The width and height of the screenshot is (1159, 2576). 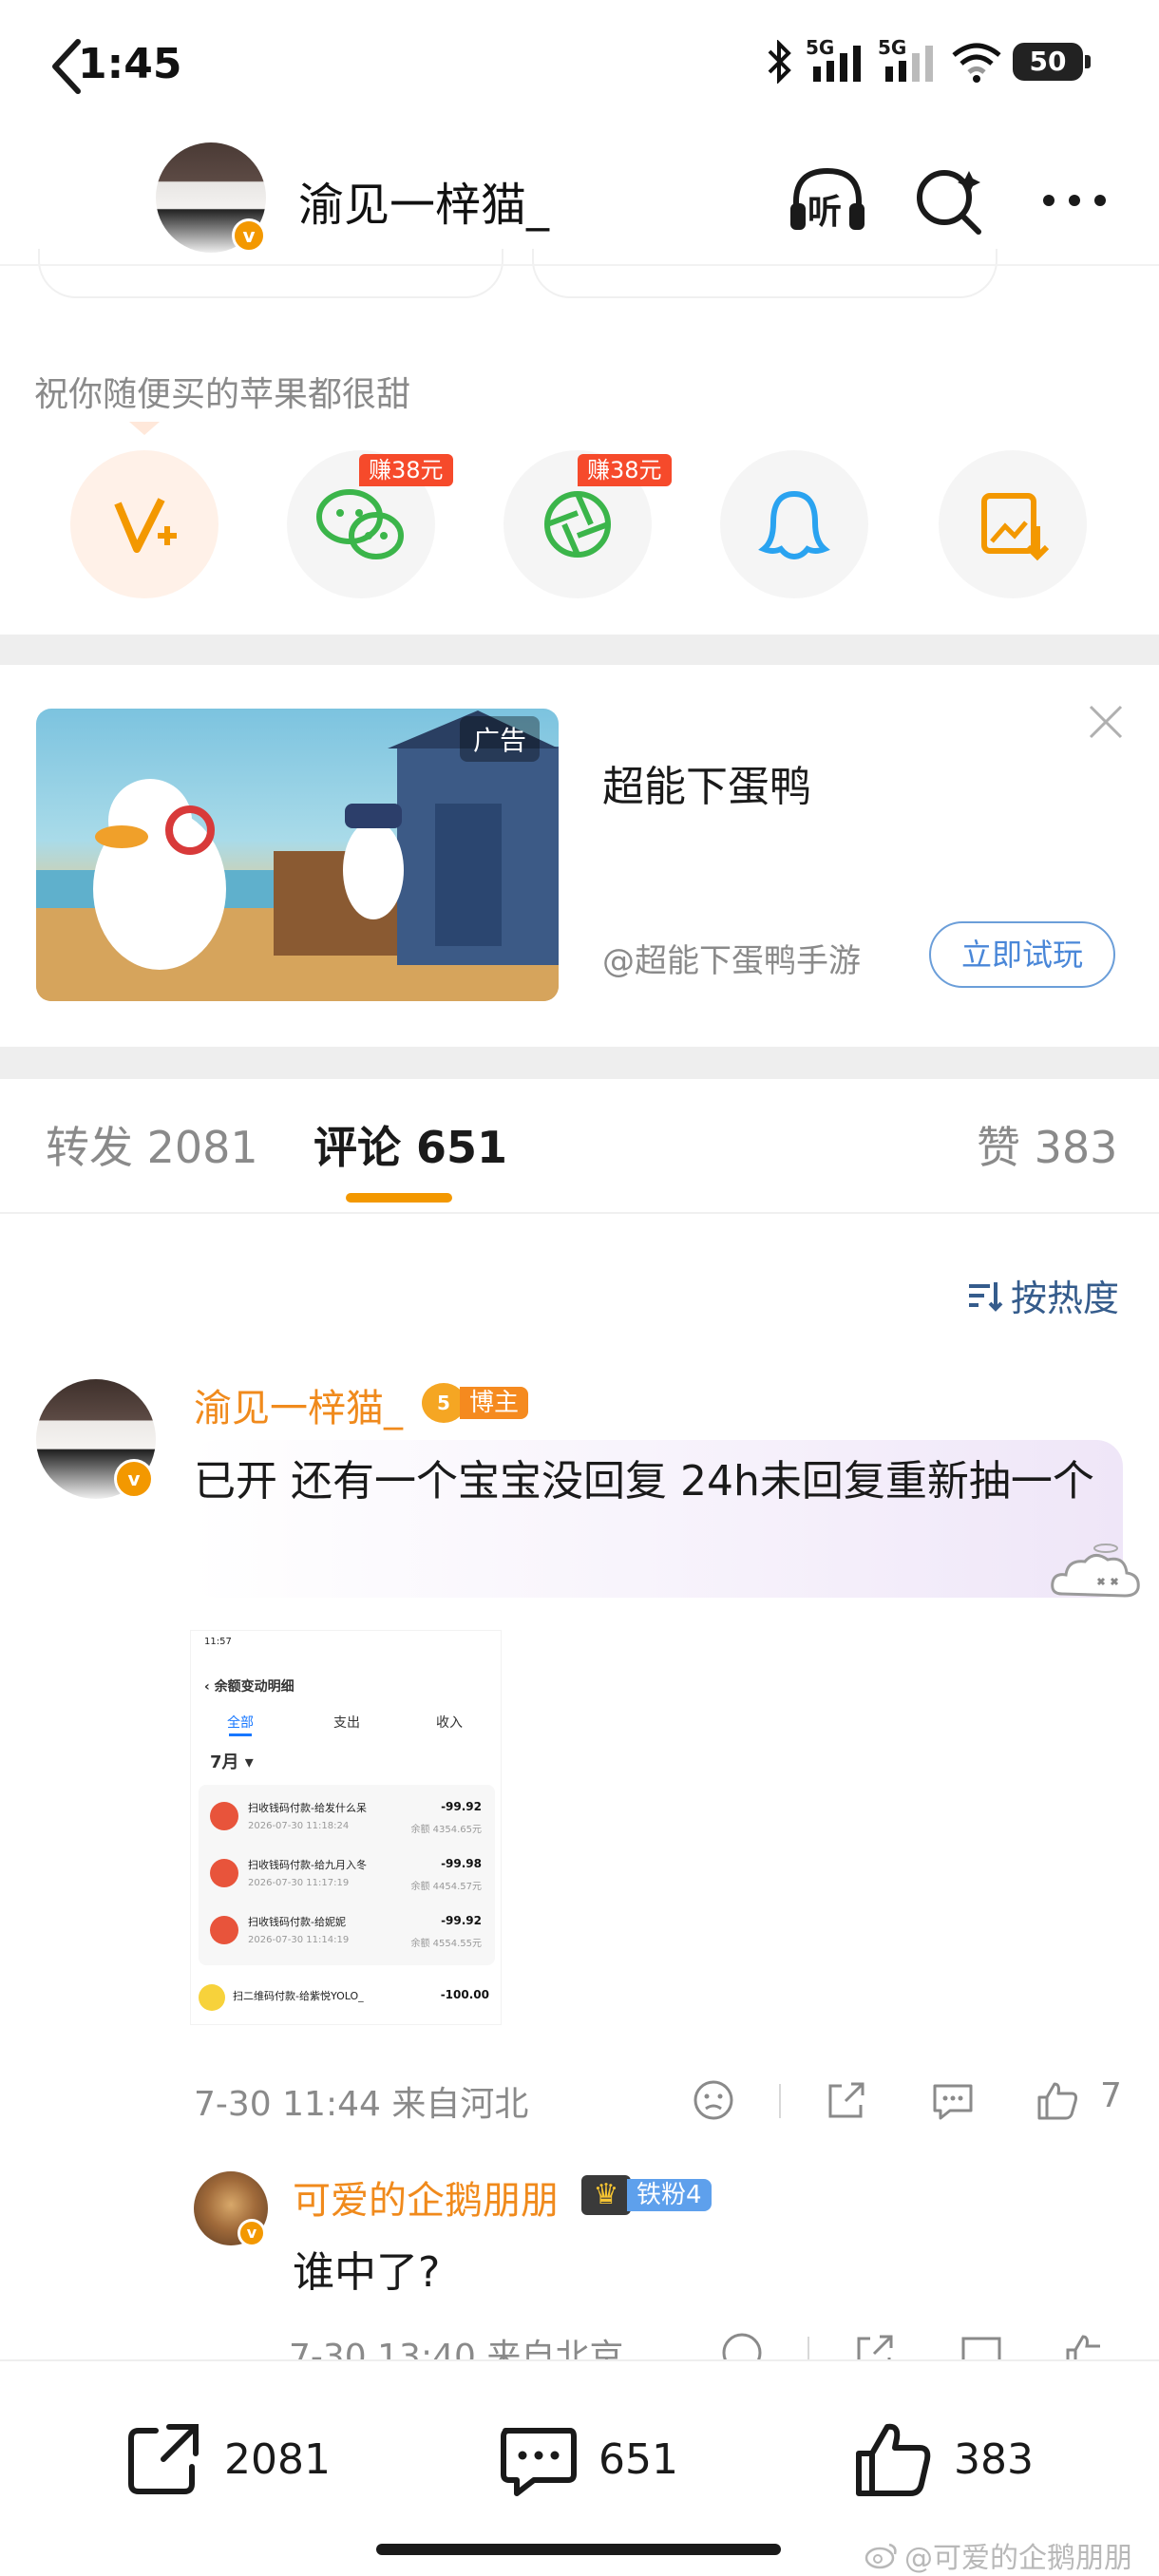 What do you see at coordinates (361, 2104) in the screenshot?
I see `comment-meta: 7-30 11:44 来自河北` at bounding box center [361, 2104].